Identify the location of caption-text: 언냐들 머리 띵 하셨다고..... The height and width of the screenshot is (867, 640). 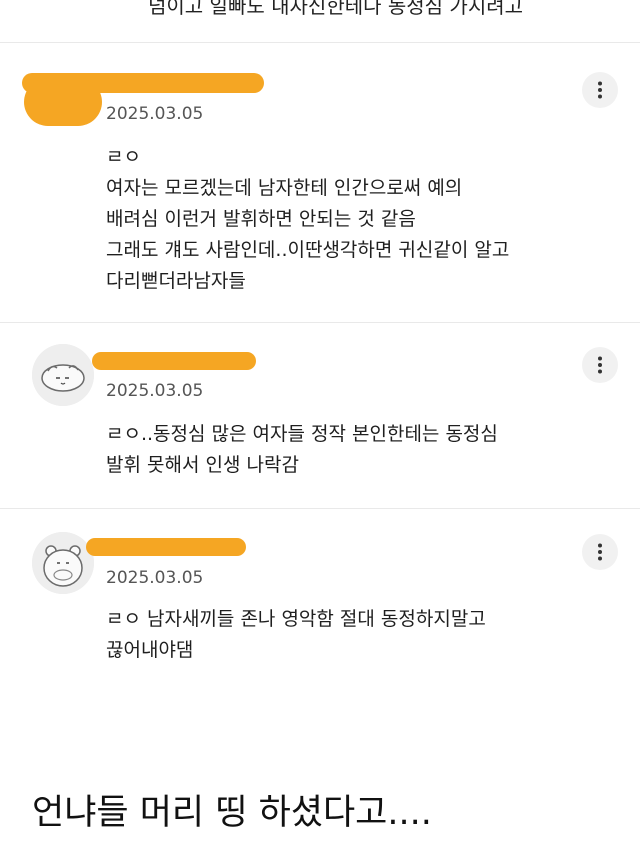
(232, 813).